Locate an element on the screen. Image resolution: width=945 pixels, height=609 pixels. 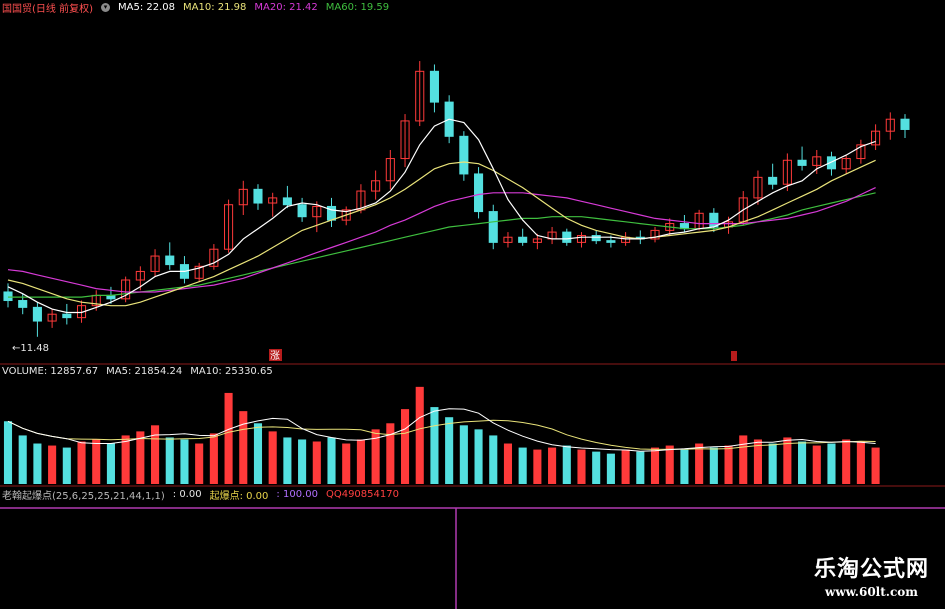
watermark-brand: 乐淘公式网 is located at coordinates (871, 569).